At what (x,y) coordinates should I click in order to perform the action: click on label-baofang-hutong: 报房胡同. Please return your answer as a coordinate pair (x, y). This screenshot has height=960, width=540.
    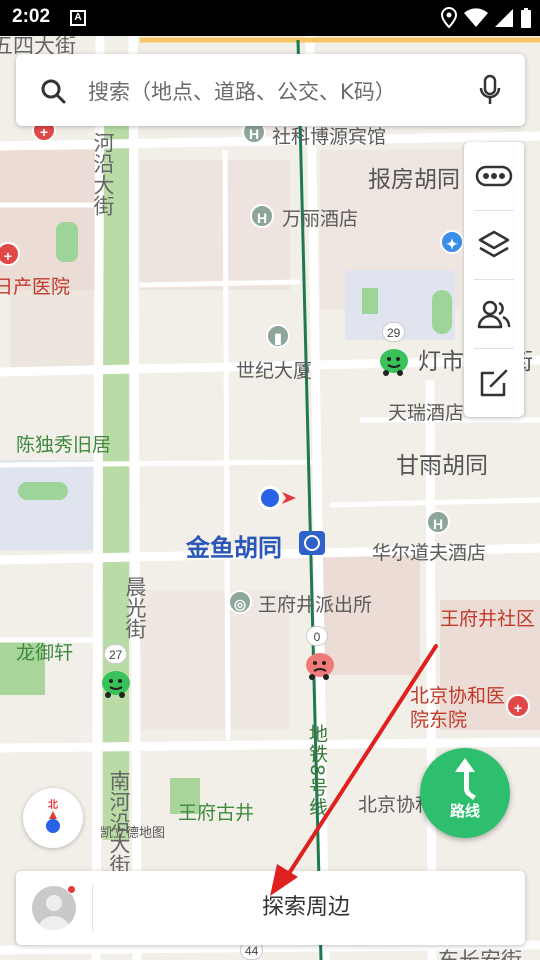
    Looking at the image, I should click on (414, 180).